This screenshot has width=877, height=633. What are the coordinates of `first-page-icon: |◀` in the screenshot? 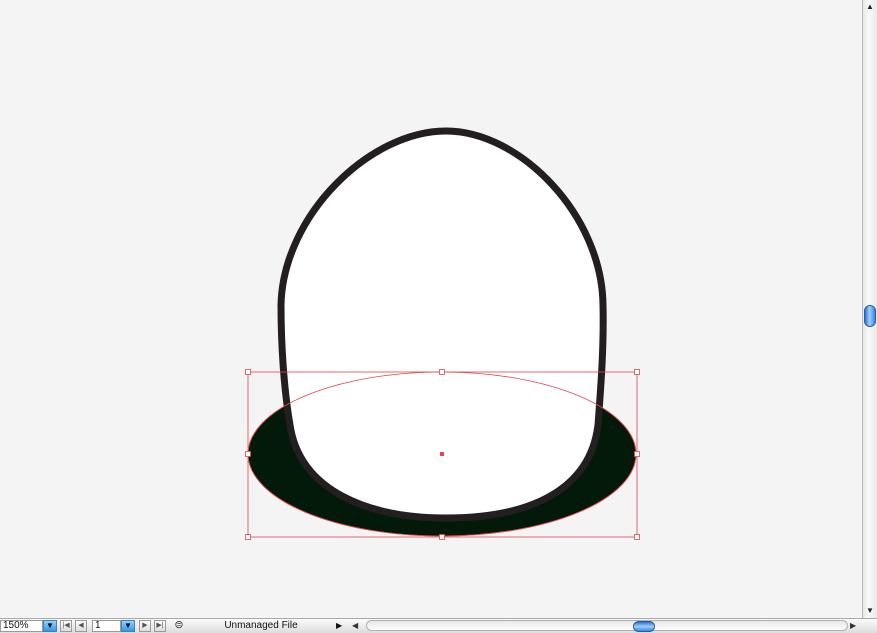 It's located at (66, 626).